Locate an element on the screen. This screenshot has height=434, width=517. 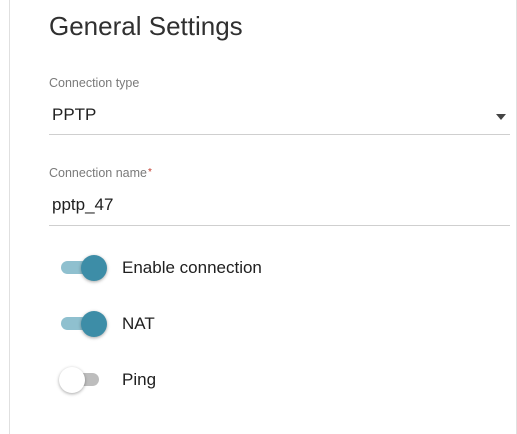
toggle-row-enable-connection: Enable connection is located at coordinates (209, 267).